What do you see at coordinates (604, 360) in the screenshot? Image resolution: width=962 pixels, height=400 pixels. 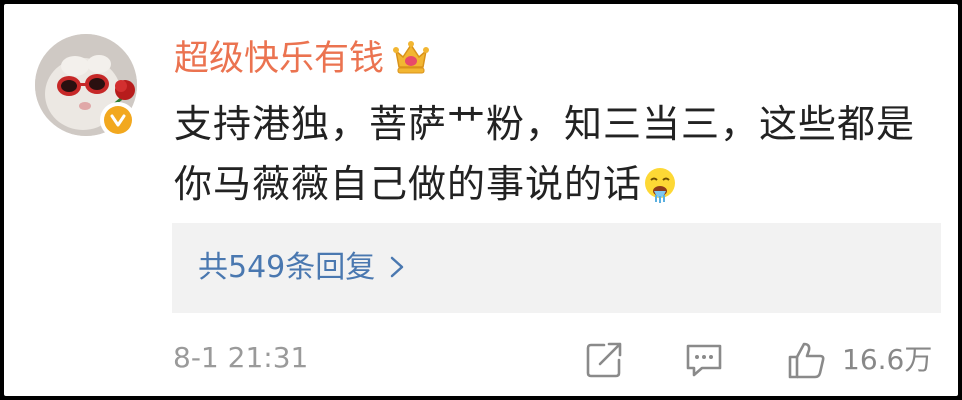 I see `share-icon` at bounding box center [604, 360].